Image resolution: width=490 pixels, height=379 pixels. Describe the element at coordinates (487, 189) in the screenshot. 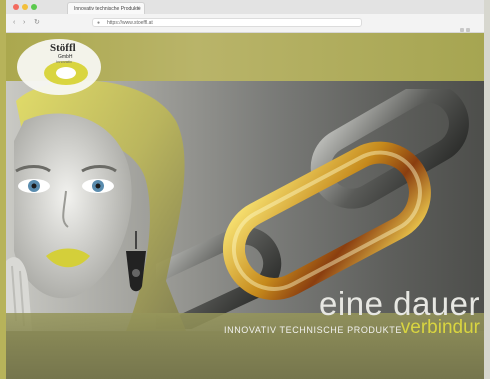

I see `screen-bezel-right` at that location.